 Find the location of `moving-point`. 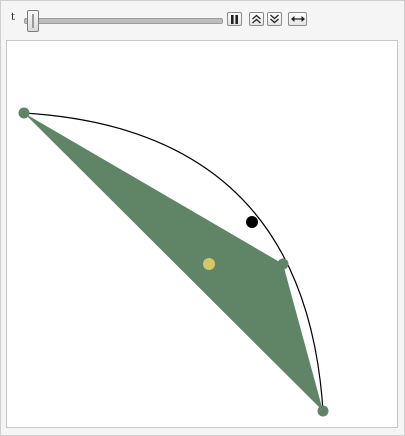

moving-point is located at coordinates (252, 222).